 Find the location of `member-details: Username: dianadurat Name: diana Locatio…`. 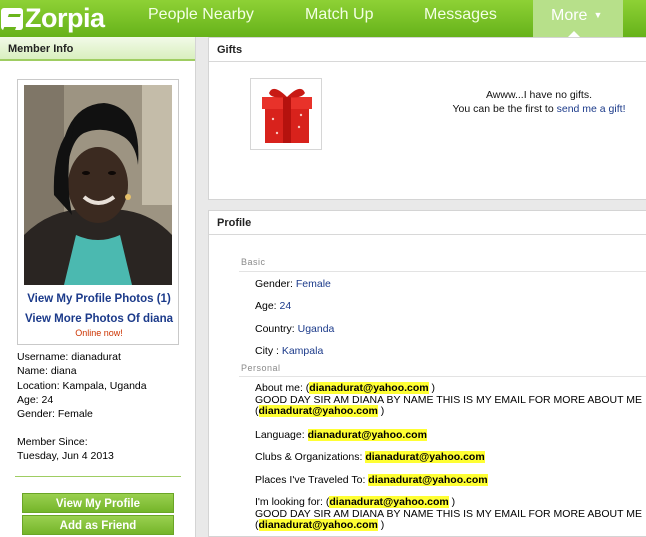

member-details: Username: dianadurat Name: diana Locatio… is located at coordinates (82, 385).